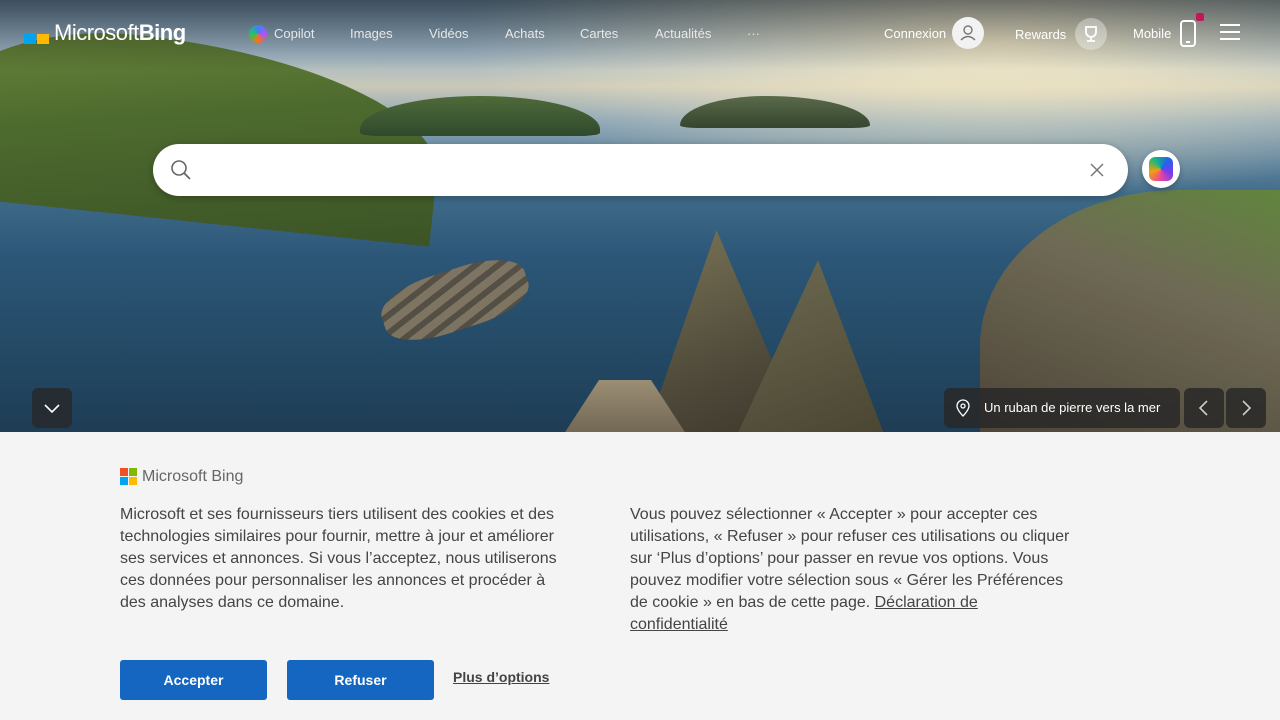 Image resolution: width=1280 pixels, height=720 pixels. What do you see at coordinates (371, 33) in the screenshot?
I see `nav-images: Images` at bounding box center [371, 33].